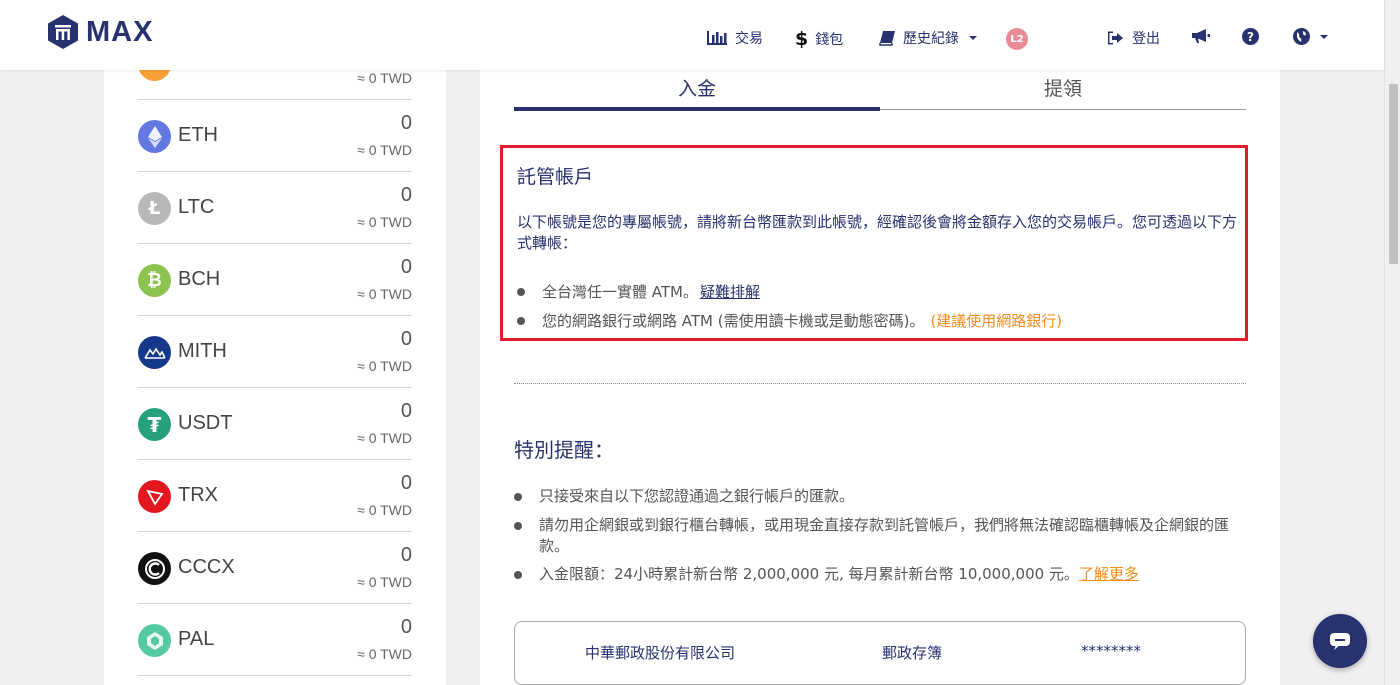  I want to click on partial-coin-icon, so click(154, 75).